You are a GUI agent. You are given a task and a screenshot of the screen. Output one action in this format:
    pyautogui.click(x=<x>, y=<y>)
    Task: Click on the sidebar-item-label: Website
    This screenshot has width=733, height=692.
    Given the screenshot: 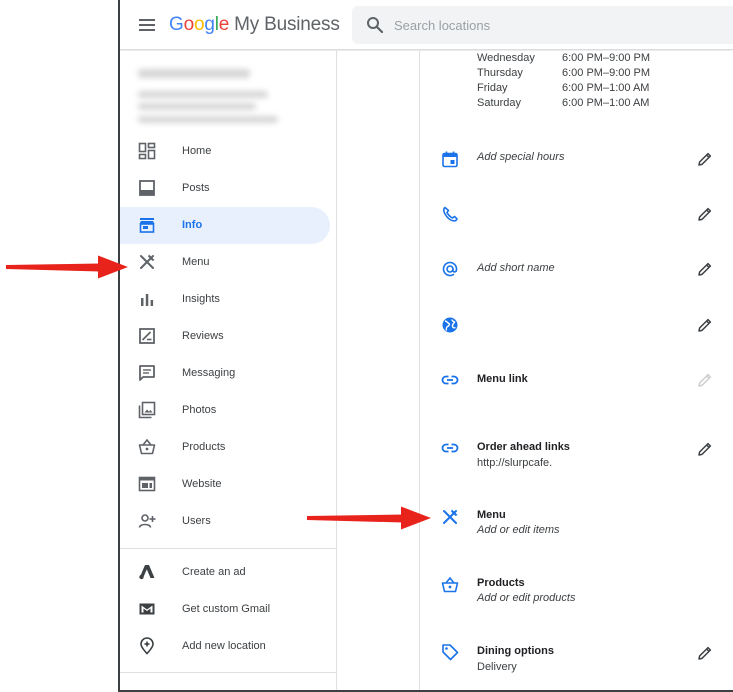 What is the action you would take?
    pyautogui.click(x=202, y=484)
    